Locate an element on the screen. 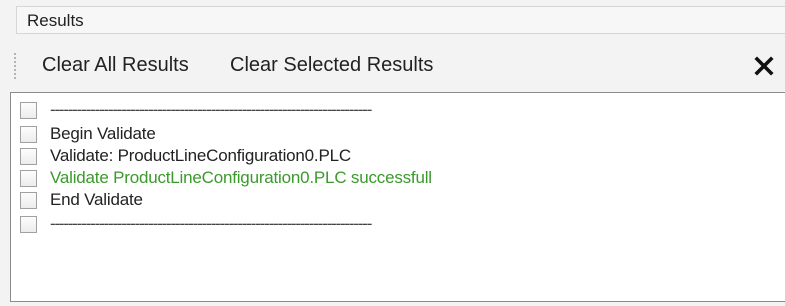 This screenshot has width=785, height=306. toolbar-grip-handle is located at coordinates (15, 66).